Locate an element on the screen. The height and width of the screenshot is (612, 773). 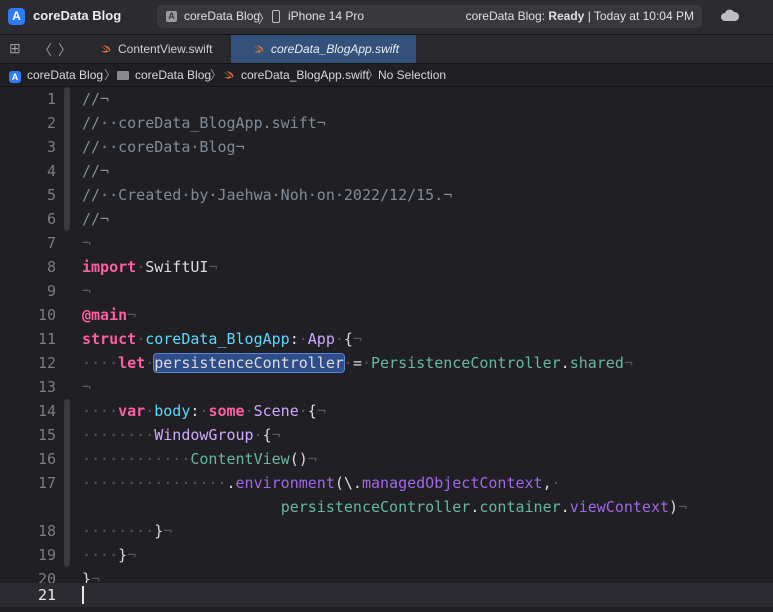
scheme-target-label: coreData Blog is located at coordinates (222, 16).